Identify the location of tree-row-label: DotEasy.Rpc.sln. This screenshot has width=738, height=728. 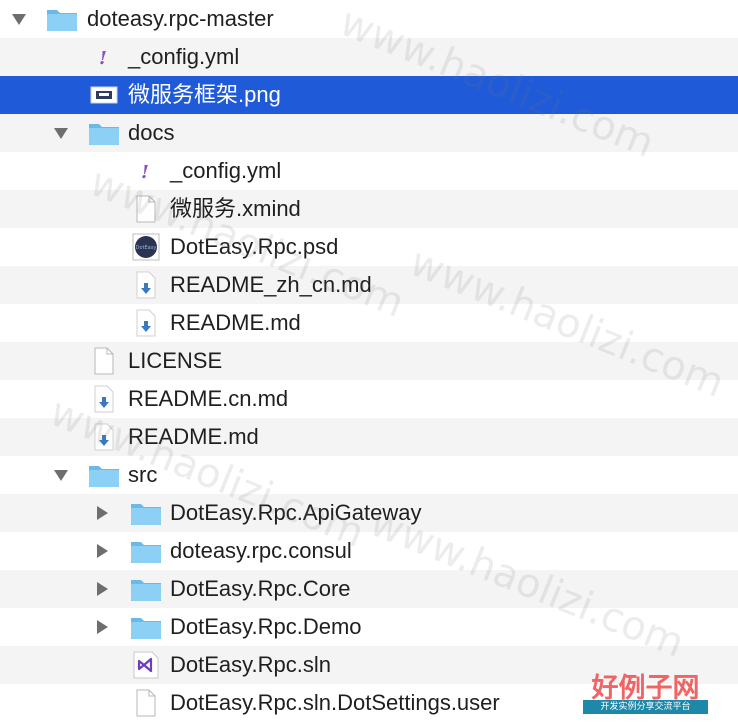
(250, 664).